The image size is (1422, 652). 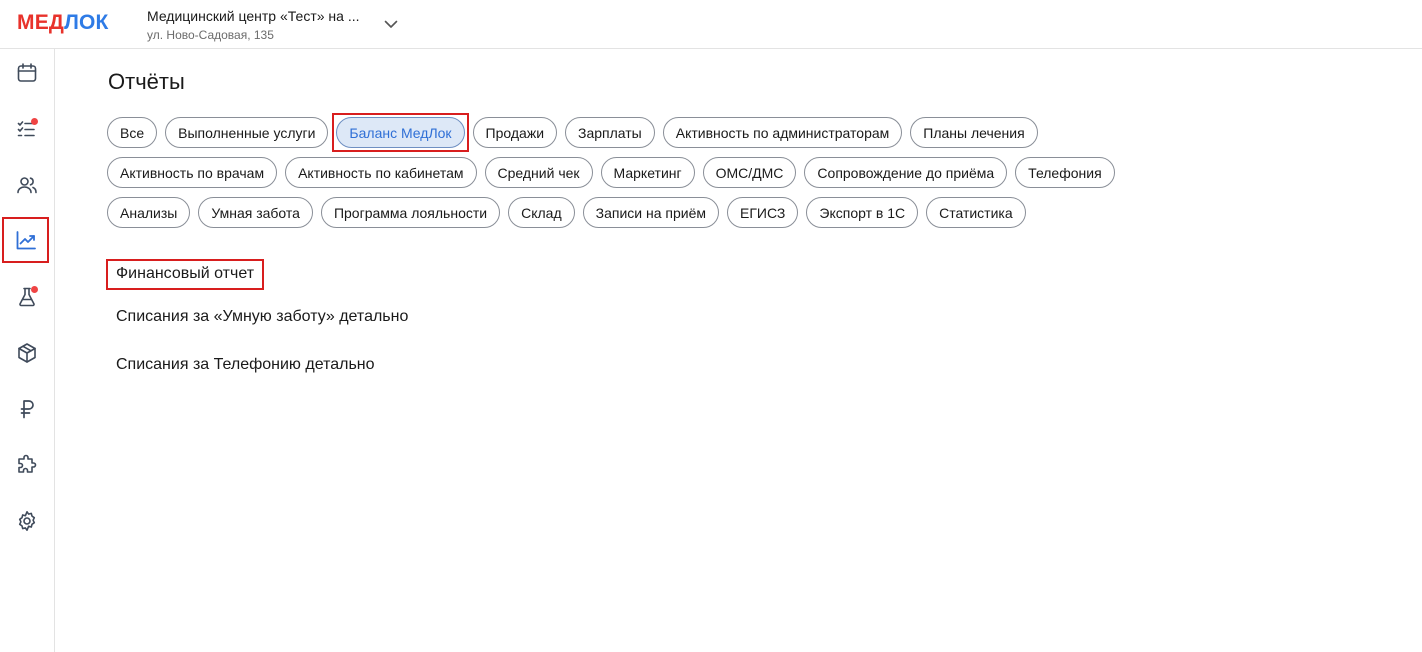 I want to click on clinic-address: ул. Ново-Садовая, 135, so click(x=210, y=35).